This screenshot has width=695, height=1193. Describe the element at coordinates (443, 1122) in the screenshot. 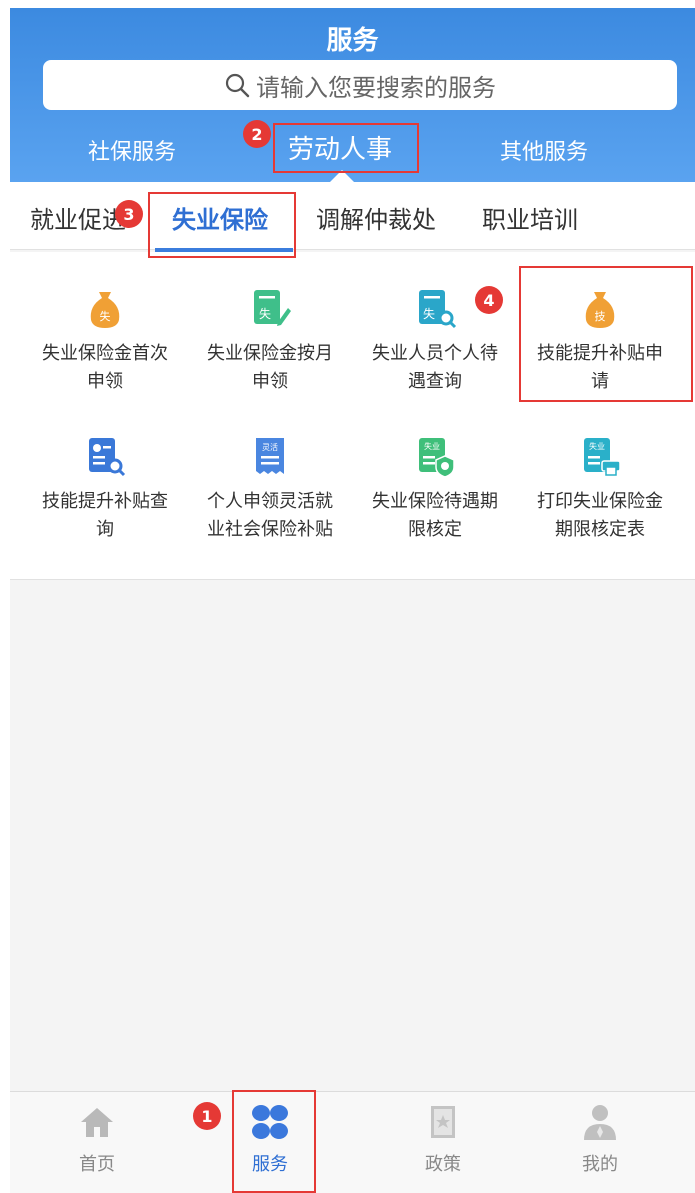

I see `bookmark-icon` at that location.